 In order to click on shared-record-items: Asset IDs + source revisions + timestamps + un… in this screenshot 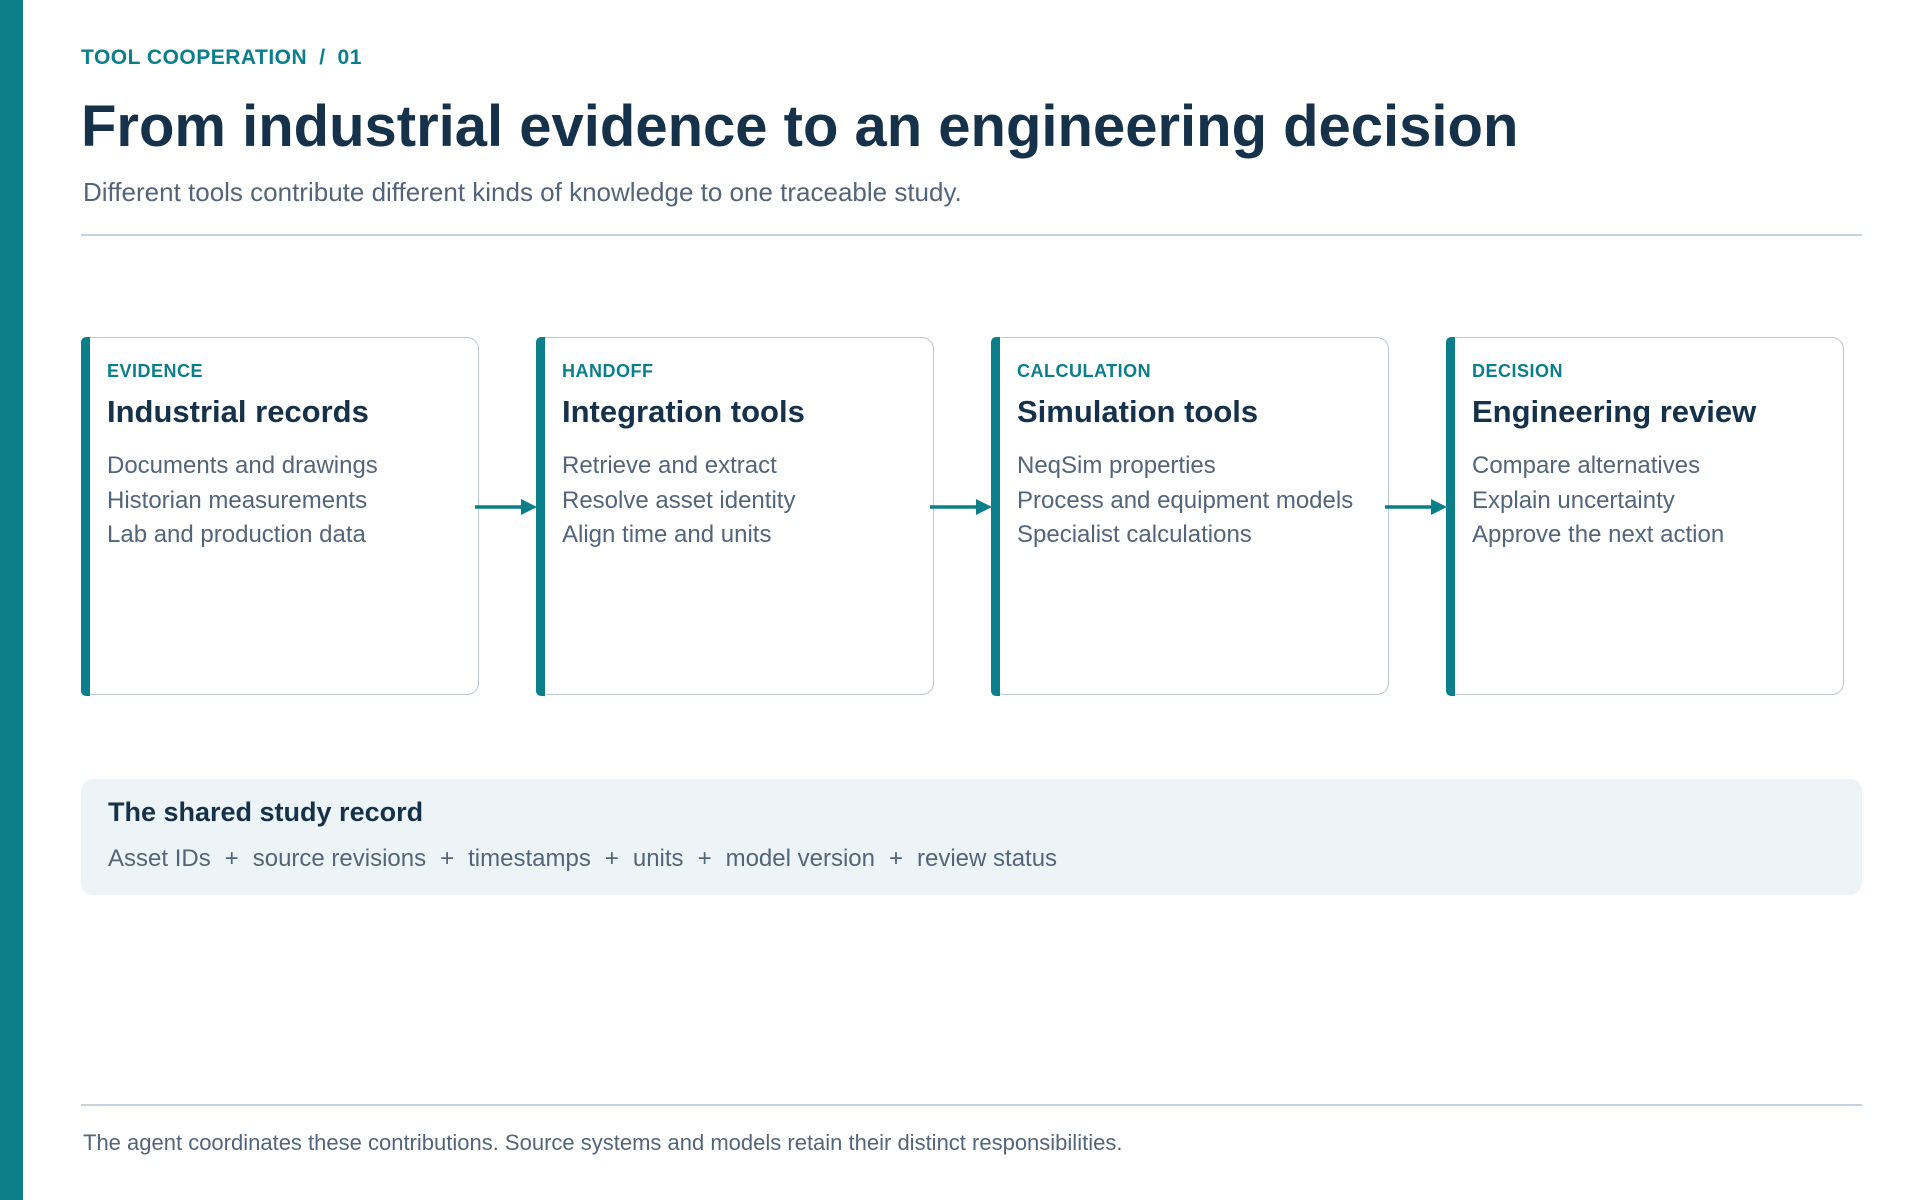, I will do `click(582, 859)`.